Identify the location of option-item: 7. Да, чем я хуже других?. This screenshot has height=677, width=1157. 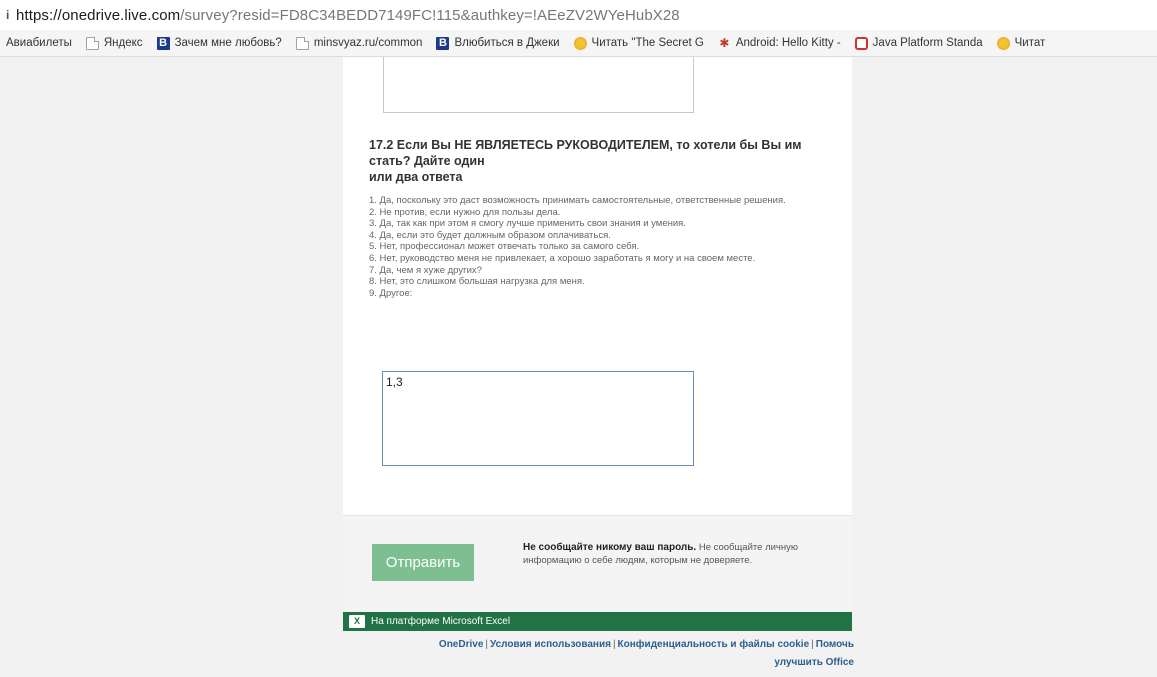
(425, 270).